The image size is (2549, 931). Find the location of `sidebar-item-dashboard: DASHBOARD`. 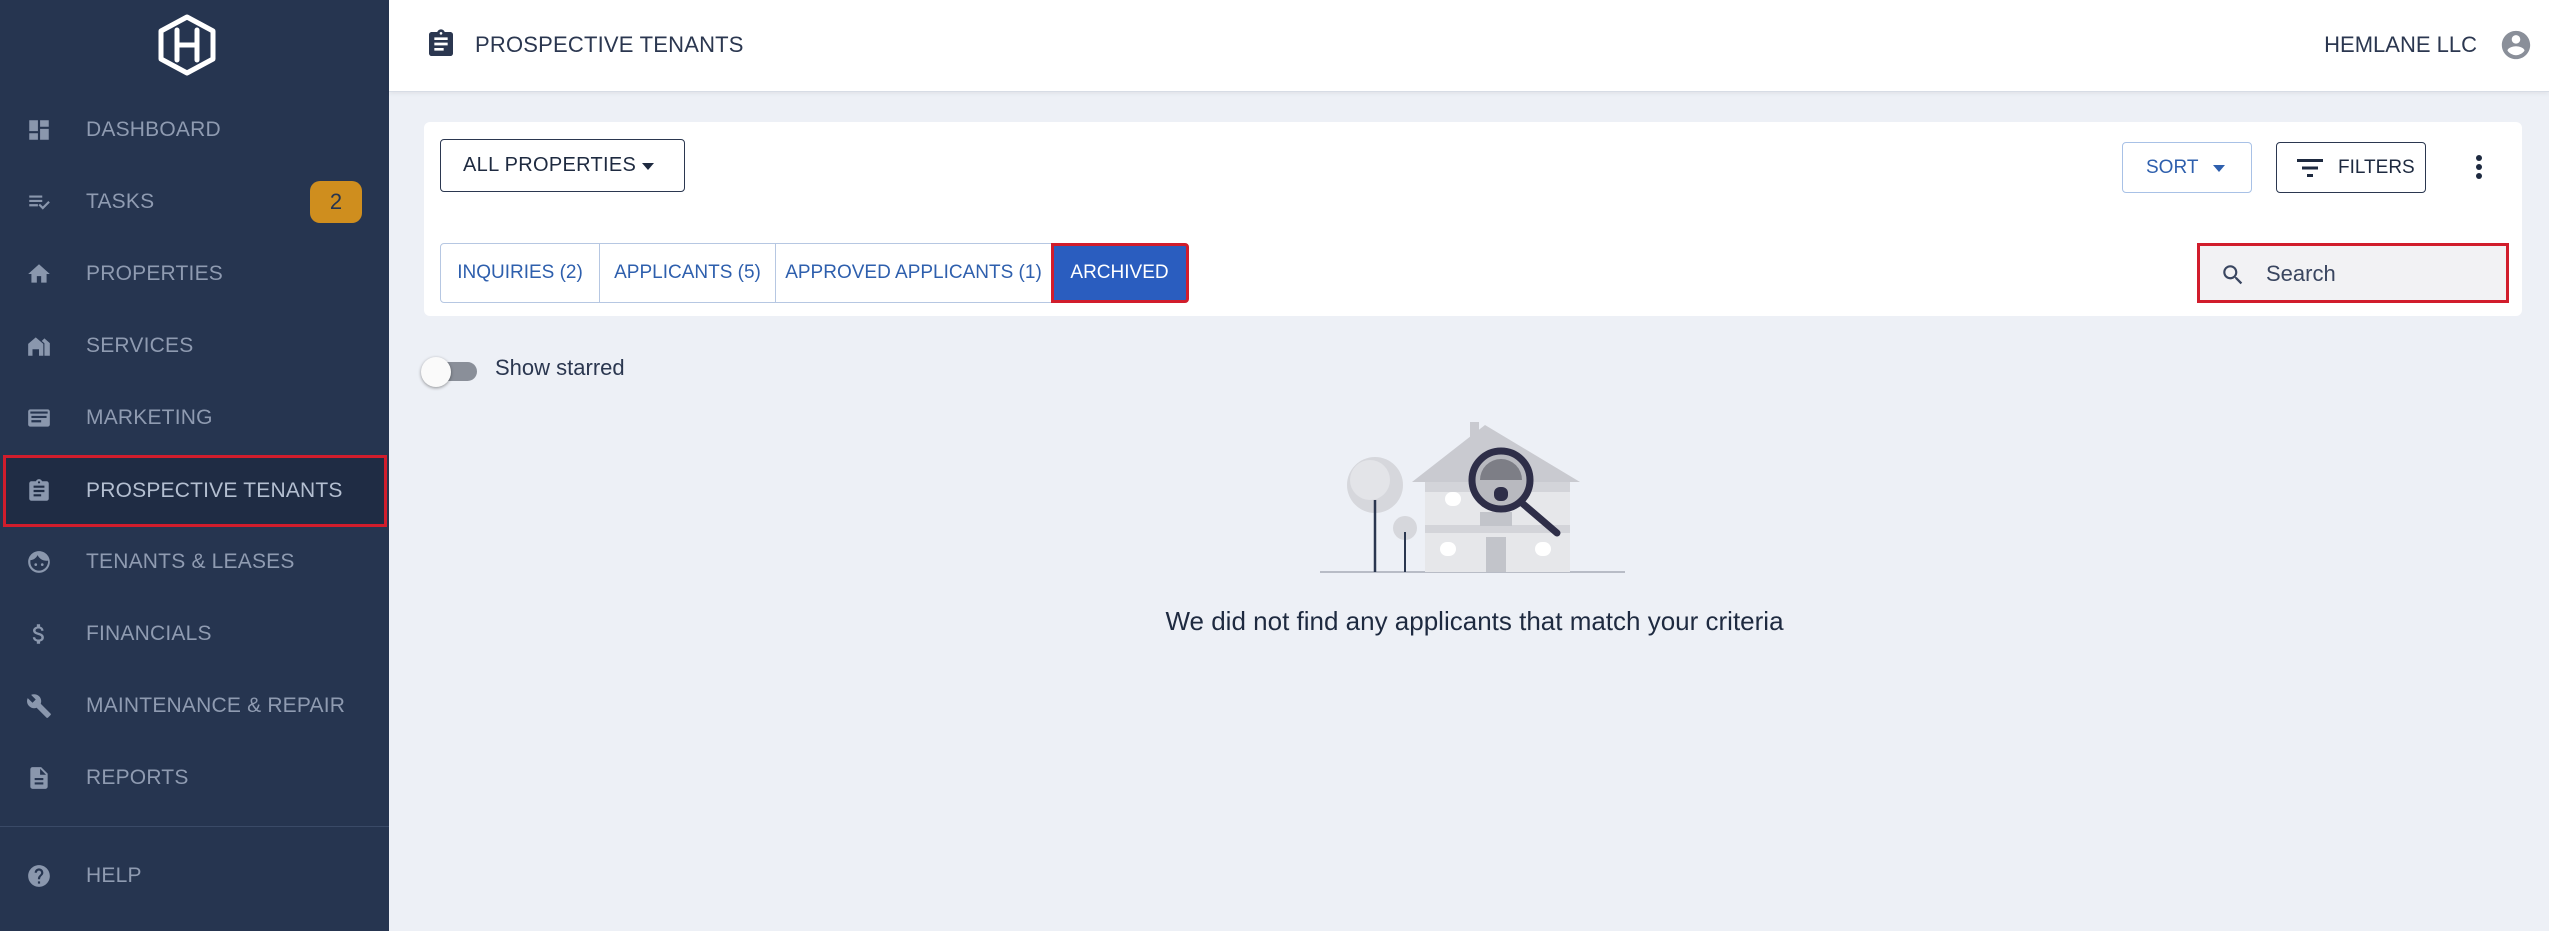

sidebar-item-dashboard: DASHBOARD is located at coordinates (194, 130).